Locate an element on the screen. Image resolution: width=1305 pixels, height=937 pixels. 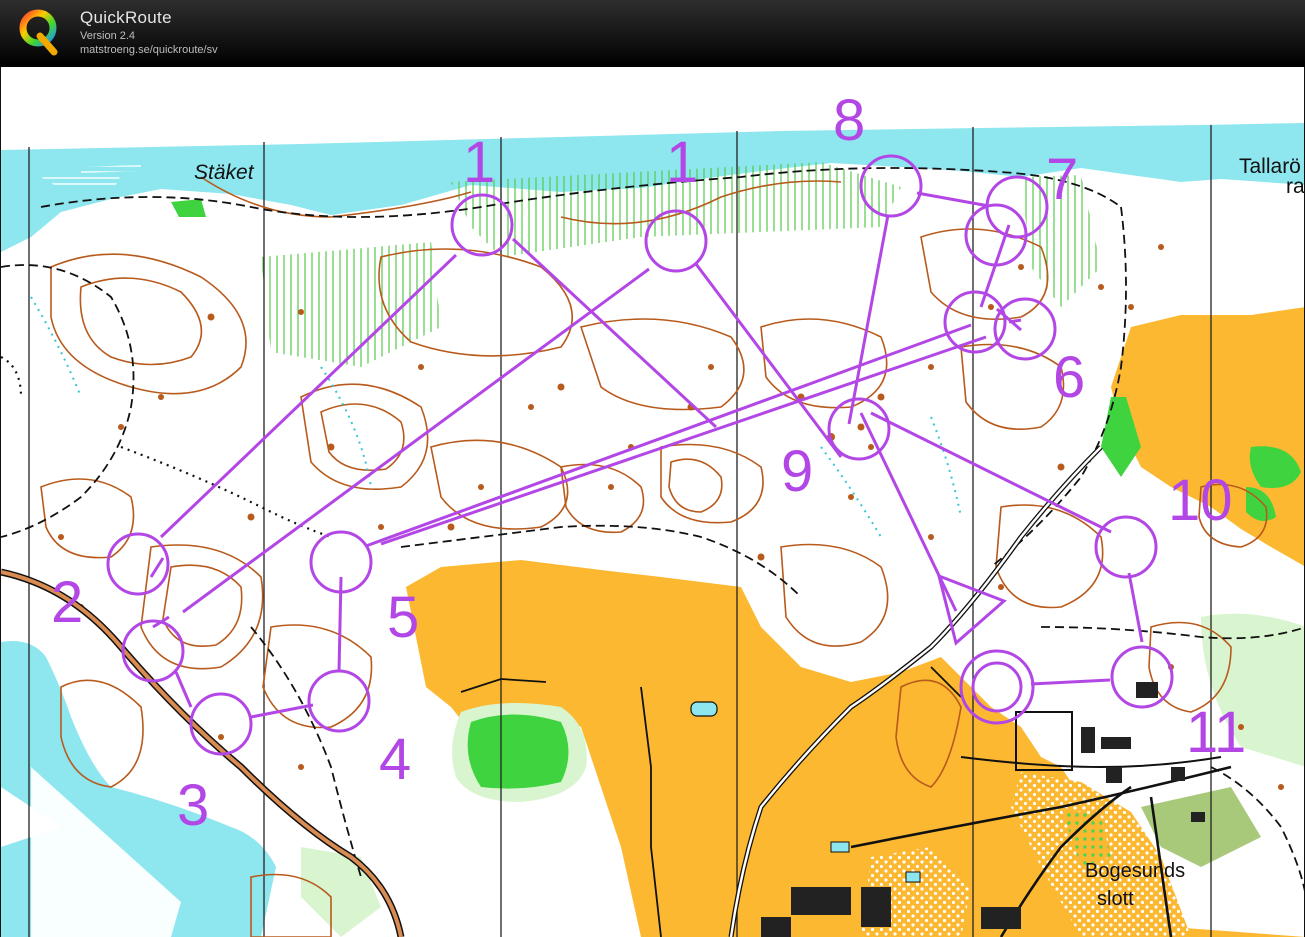
place-label-staket: Stäket is located at coordinates (224, 172).